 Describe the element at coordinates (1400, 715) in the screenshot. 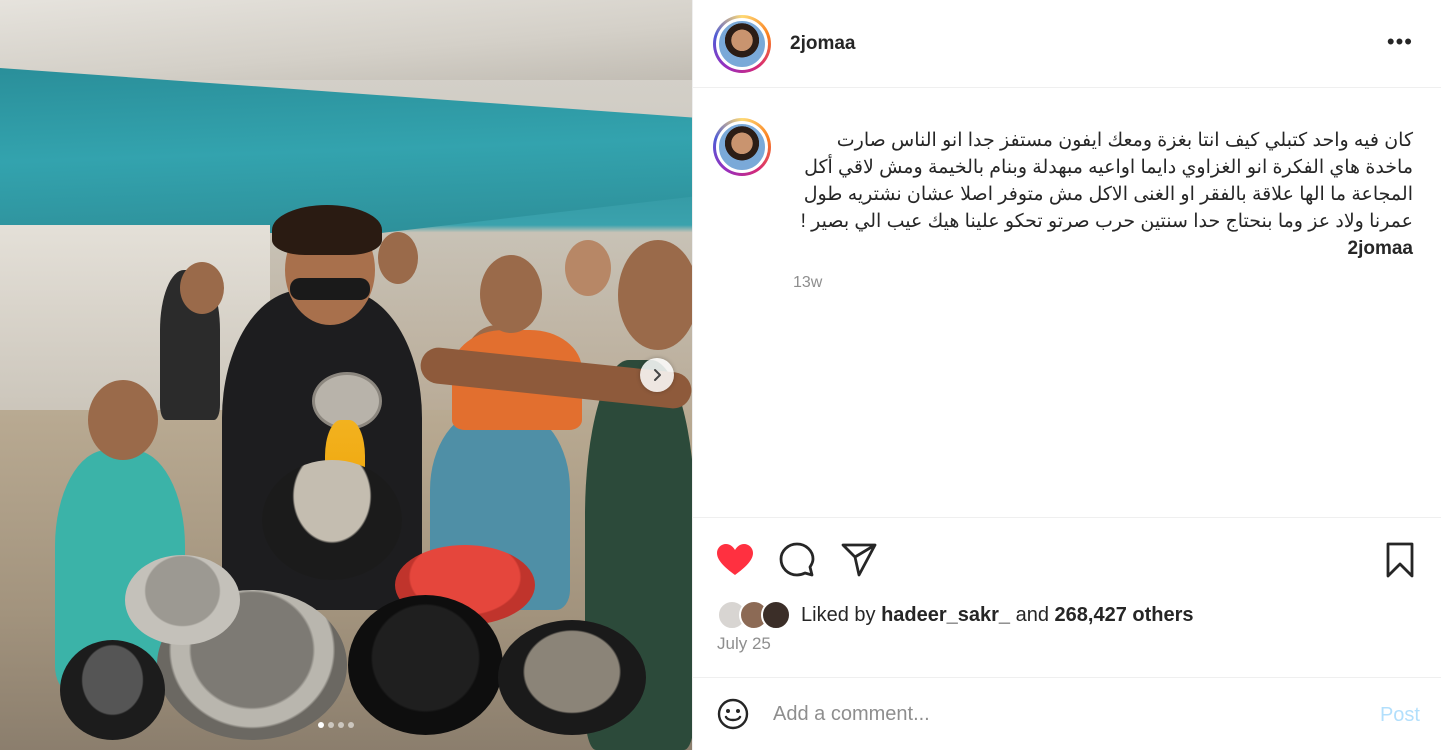

I see `post-comment-button: Post` at that location.